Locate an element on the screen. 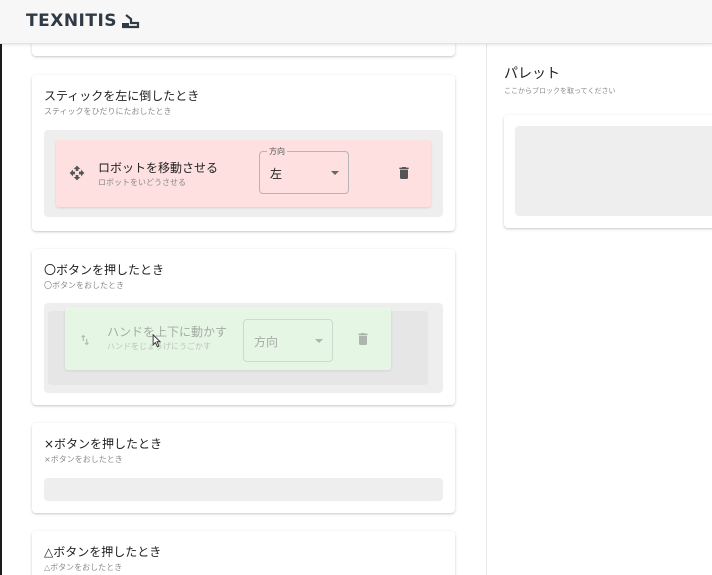  section-subtitle: ×ボタンをおしたとき is located at coordinates (83, 459).